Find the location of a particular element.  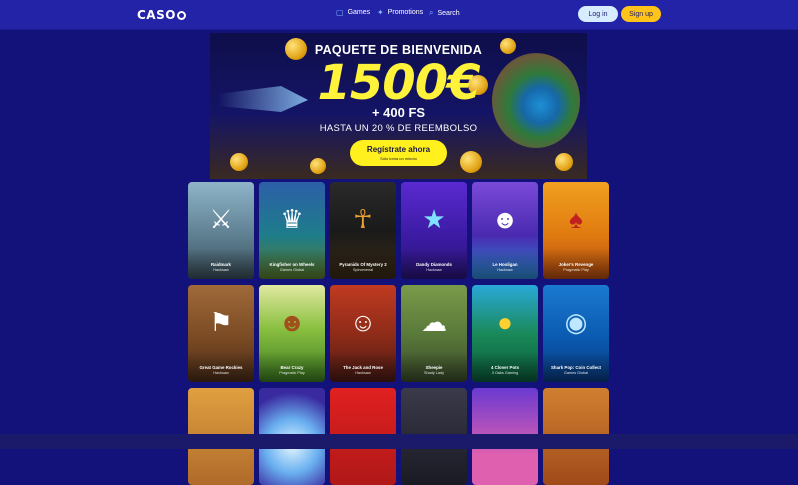

scarab-icon: ☥ is located at coordinates (363, 219).